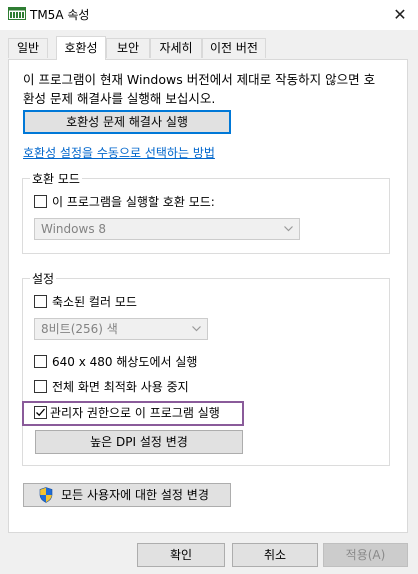 This screenshot has width=418, height=574. I want to click on tab-details: 자세히, so click(176, 48).